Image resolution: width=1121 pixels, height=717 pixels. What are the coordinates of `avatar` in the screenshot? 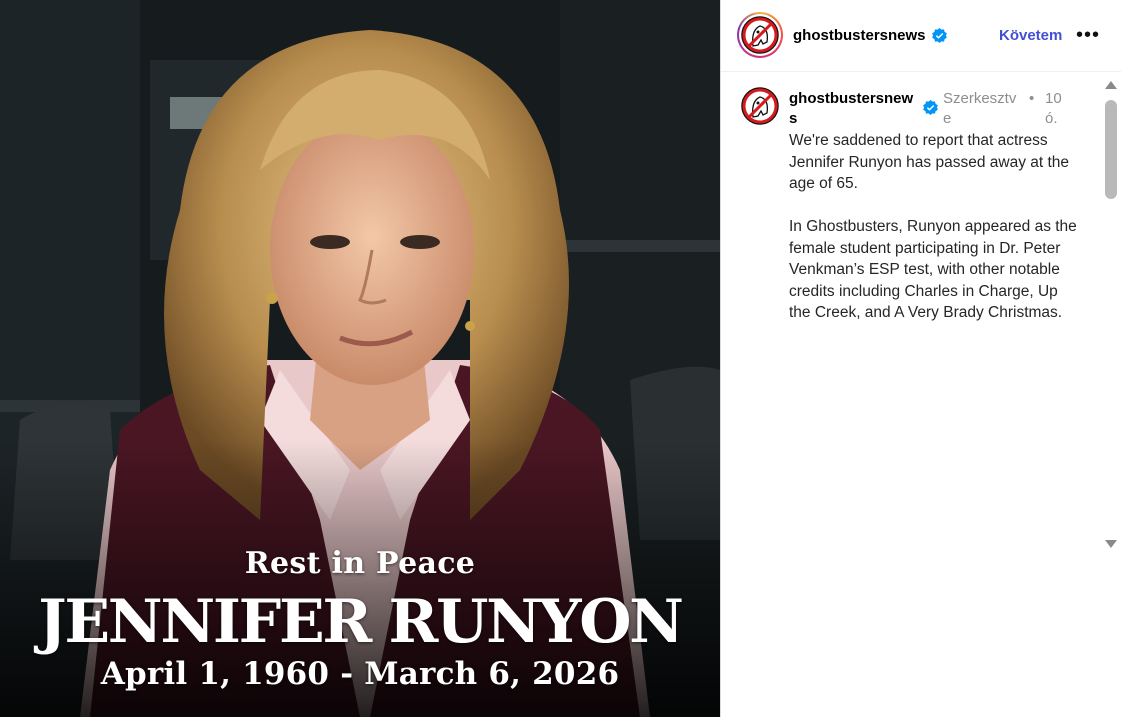 It's located at (760, 35).